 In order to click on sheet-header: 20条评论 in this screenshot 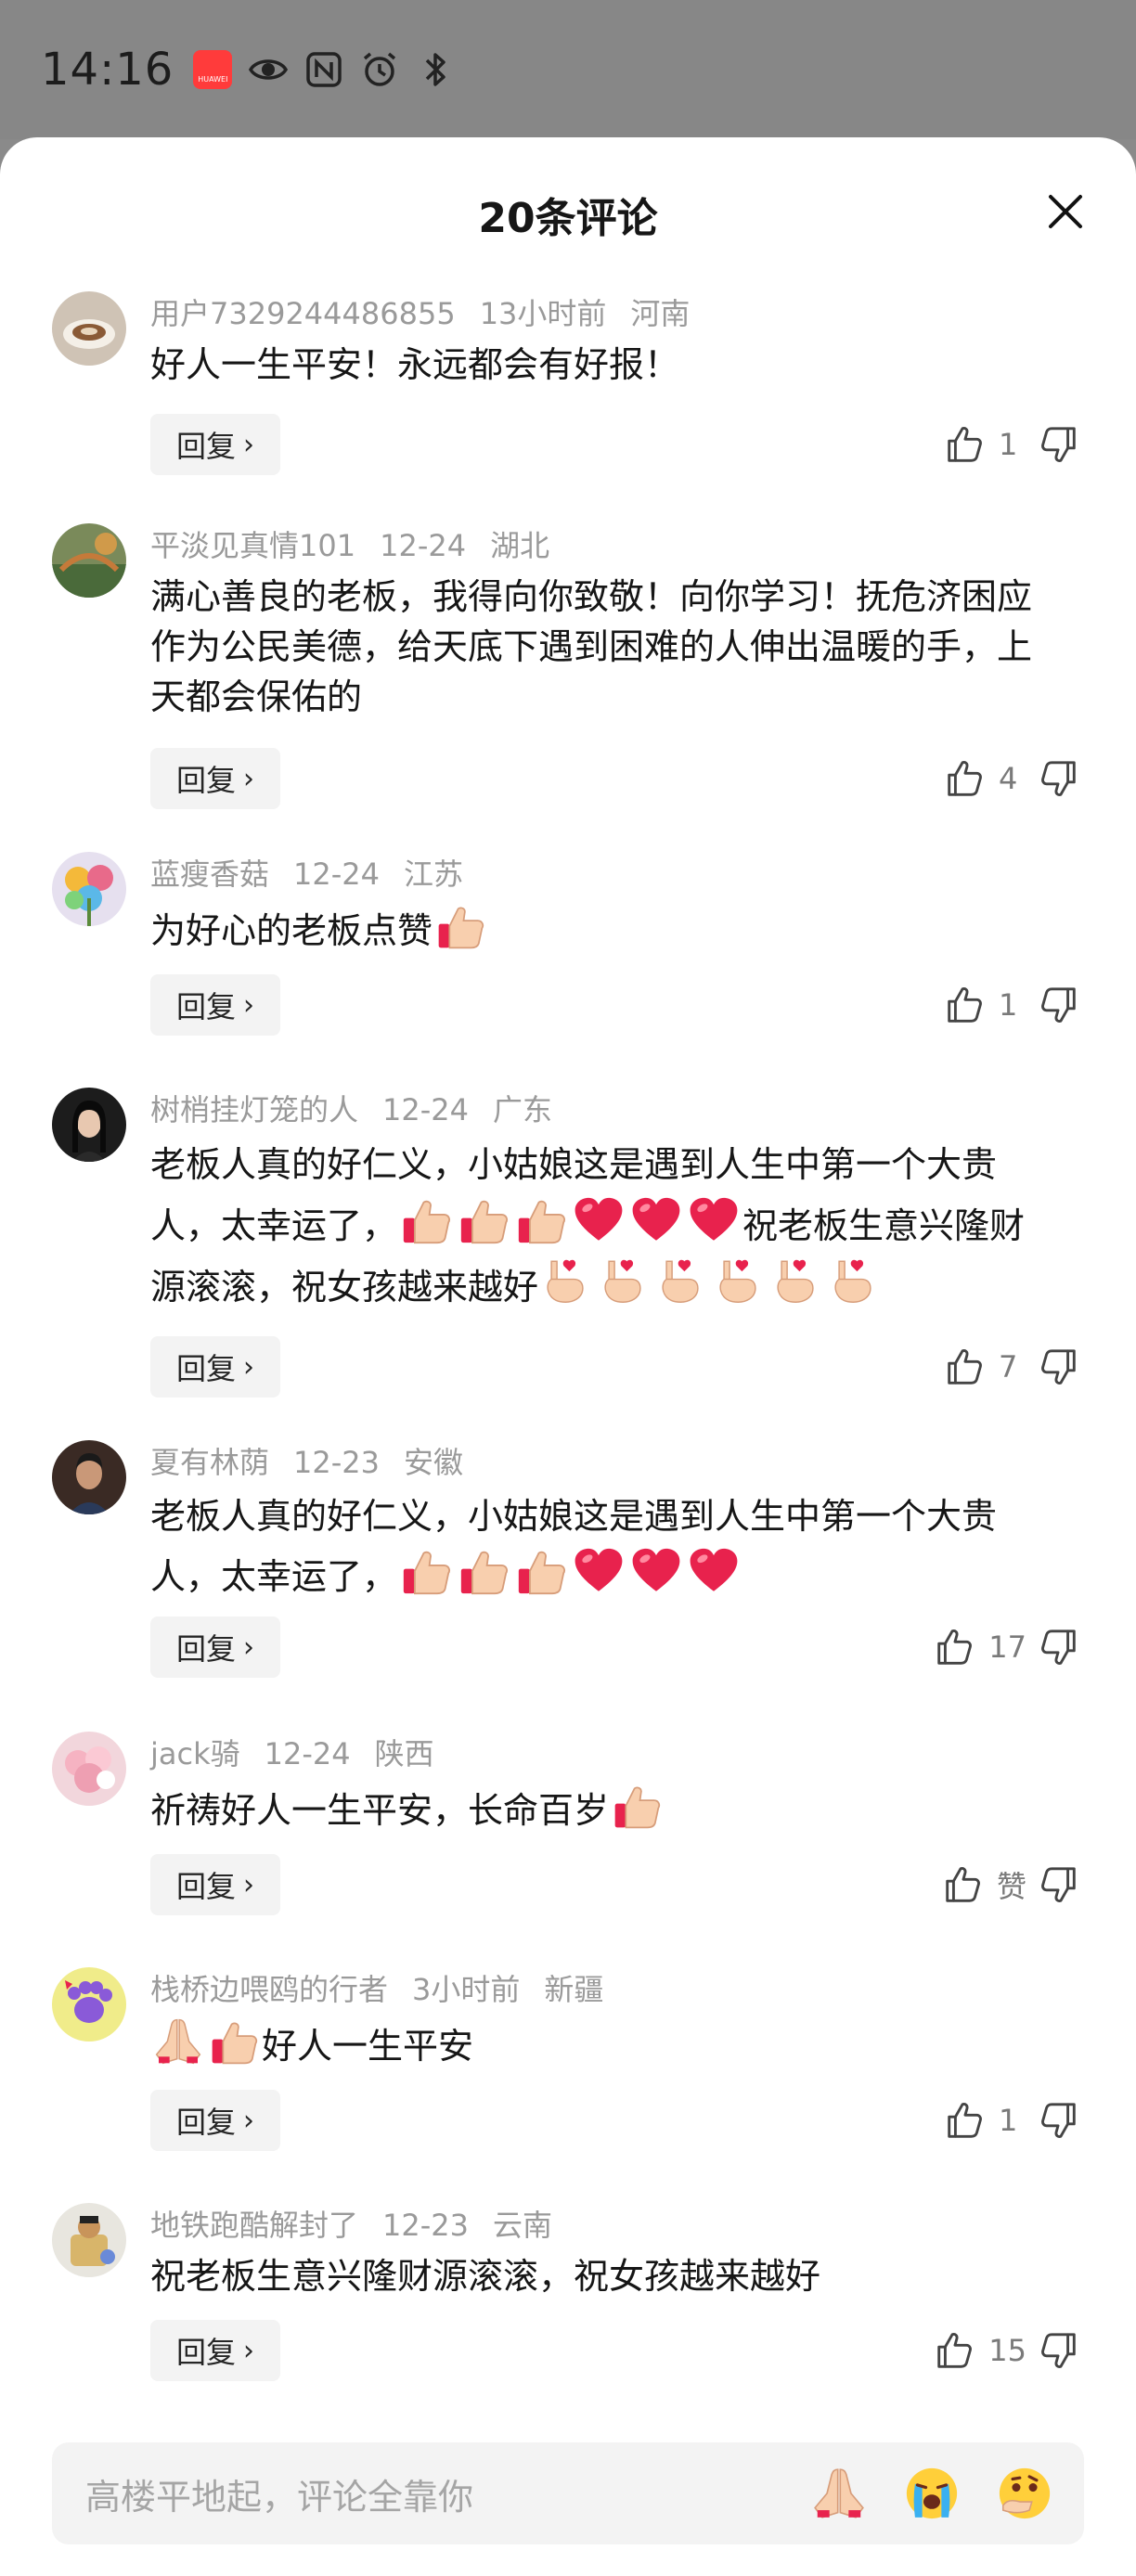, I will do `click(568, 211)`.